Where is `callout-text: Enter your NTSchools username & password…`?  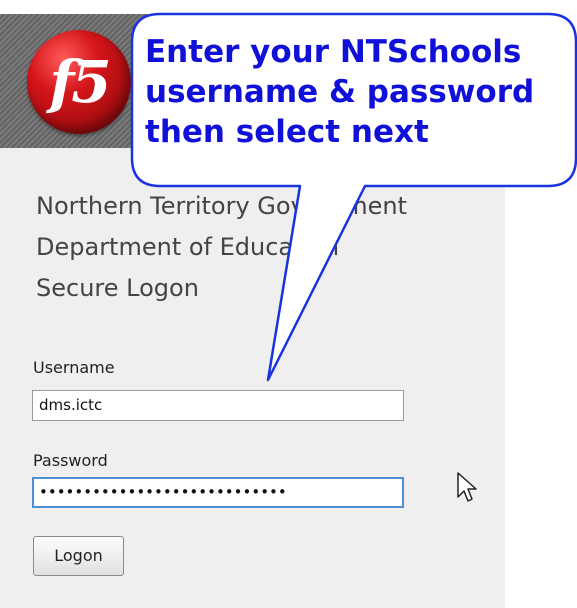
callout-text: Enter your NTSchools username & password… is located at coordinates (355, 92).